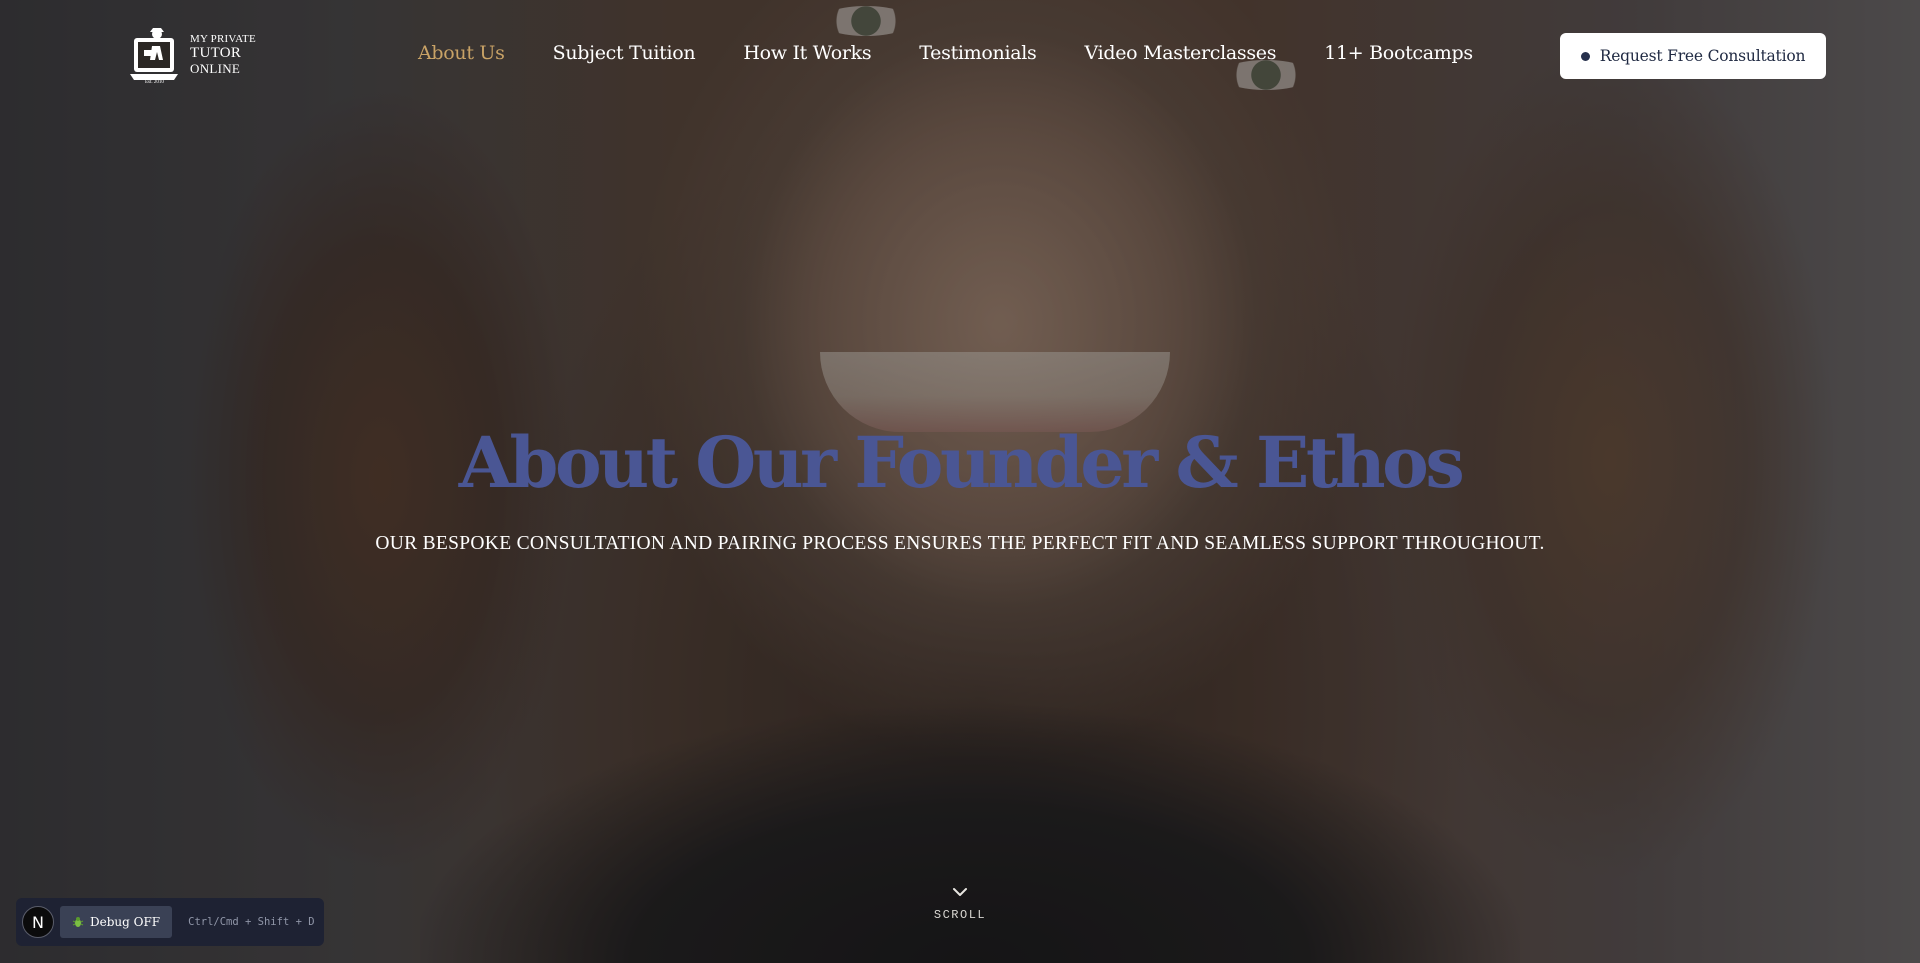 The width and height of the screenshot is (1920, 963). Describe the element at coordinates (125, 922) in the screenshot. I see `debug-toggle-label: Debug OFF` at that location.